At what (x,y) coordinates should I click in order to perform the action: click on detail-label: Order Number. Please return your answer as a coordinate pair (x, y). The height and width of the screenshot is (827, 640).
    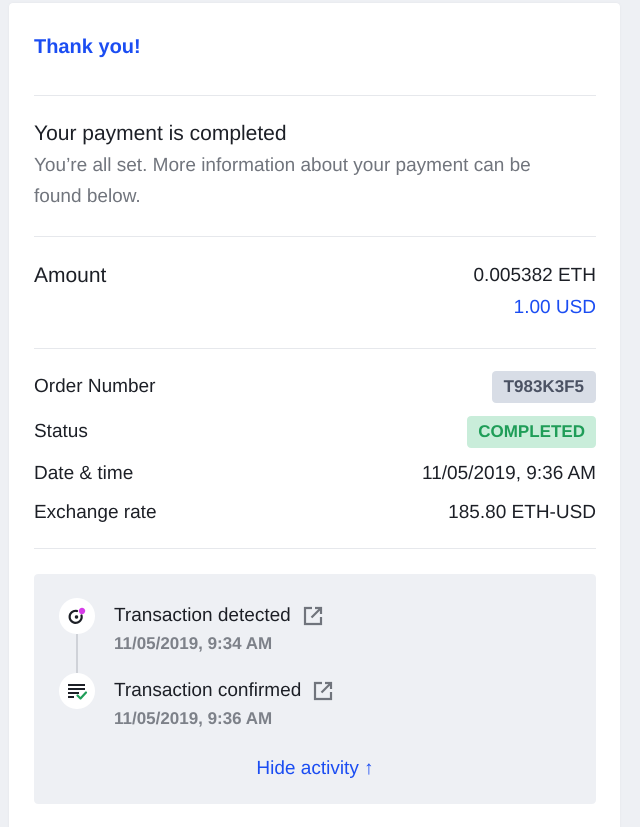
    Looking at the image, I should click on (95, 387).